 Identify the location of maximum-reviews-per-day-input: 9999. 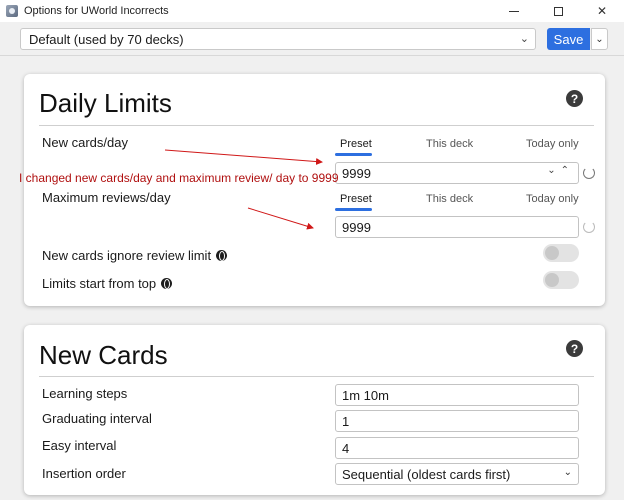
(457, 227).